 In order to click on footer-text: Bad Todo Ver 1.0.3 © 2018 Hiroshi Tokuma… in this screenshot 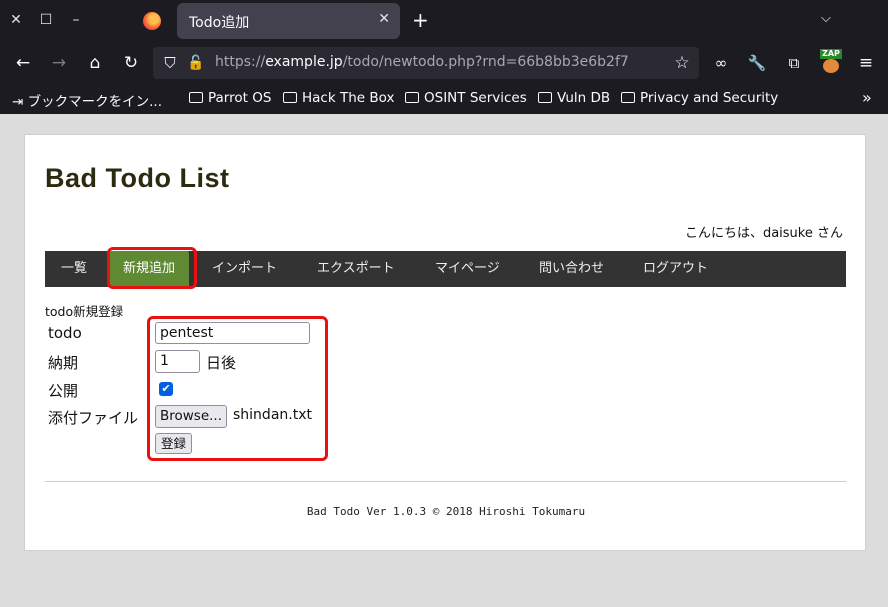, I will do `click(446, 511)`.